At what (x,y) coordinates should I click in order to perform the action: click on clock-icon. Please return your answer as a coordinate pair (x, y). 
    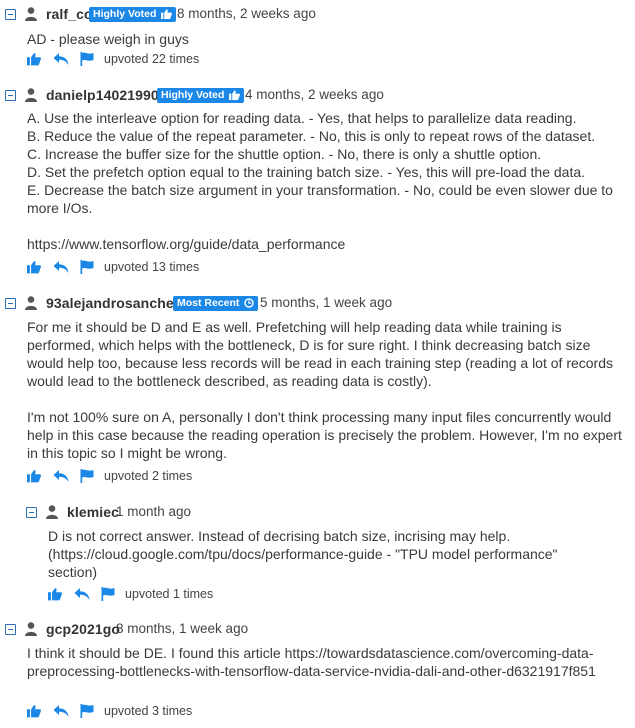
    Looking at the image, I should click on (249, 303).